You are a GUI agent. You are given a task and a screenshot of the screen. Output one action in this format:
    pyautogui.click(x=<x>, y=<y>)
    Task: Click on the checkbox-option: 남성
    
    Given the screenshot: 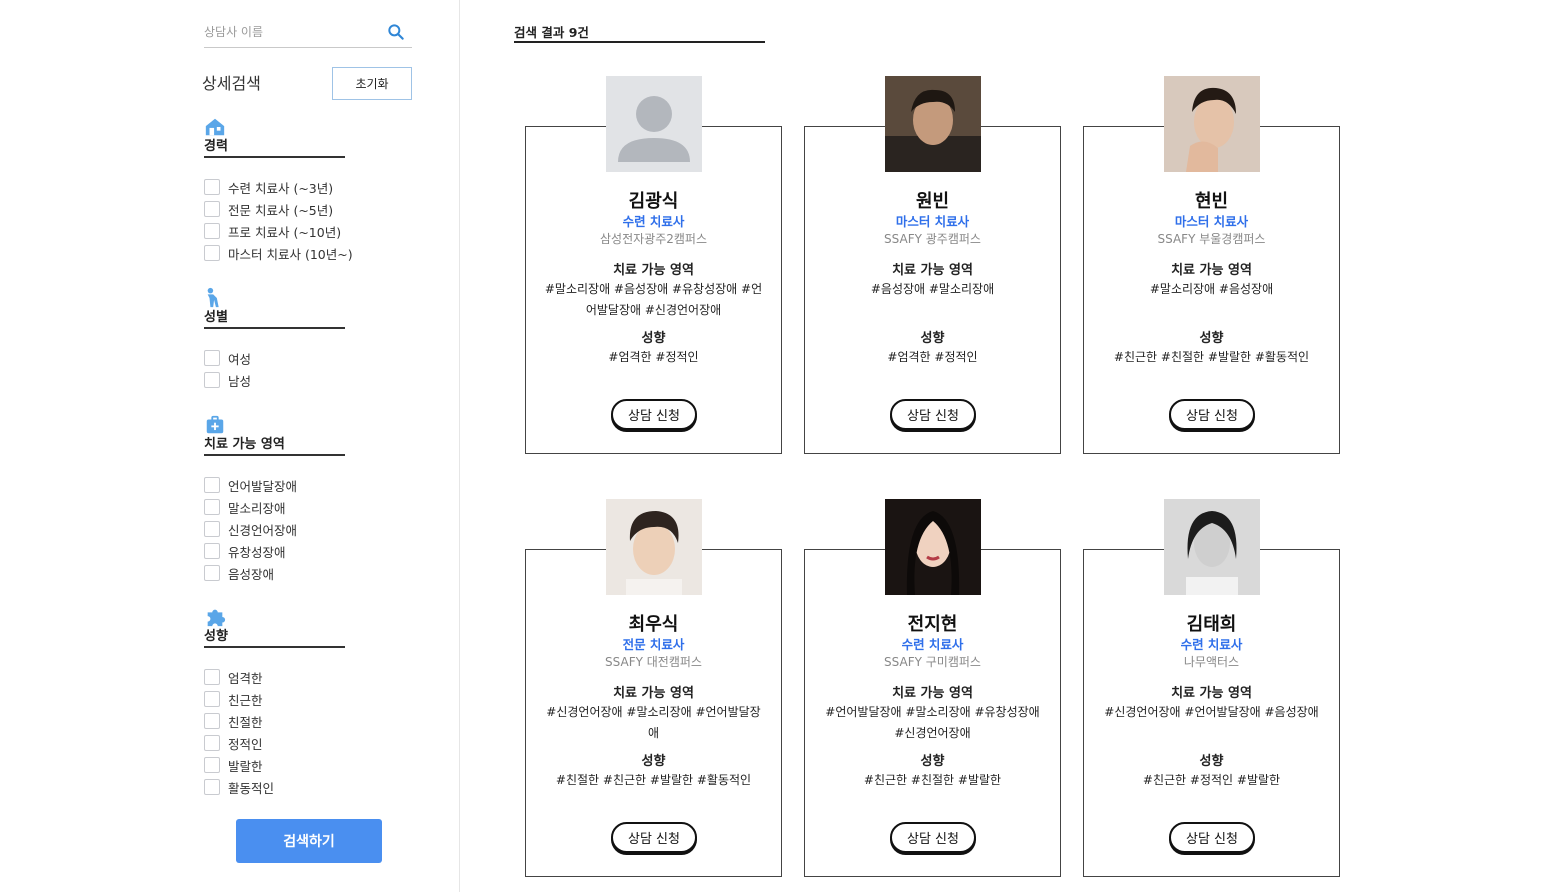 What is the action you would take?
    pyautogui.click(x=304, y=380)
    